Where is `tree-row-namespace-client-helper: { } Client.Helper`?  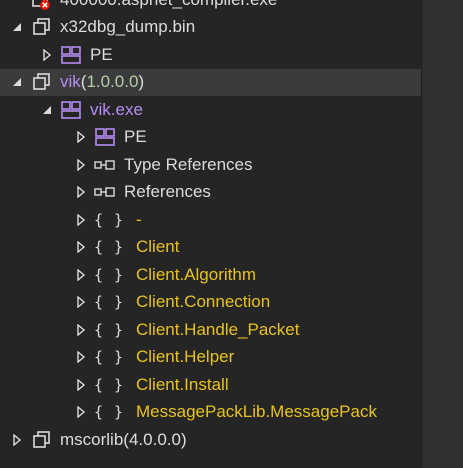
tree-row-namespace-client-helper: { } Client.Helper is located at coordinates (211, 358).